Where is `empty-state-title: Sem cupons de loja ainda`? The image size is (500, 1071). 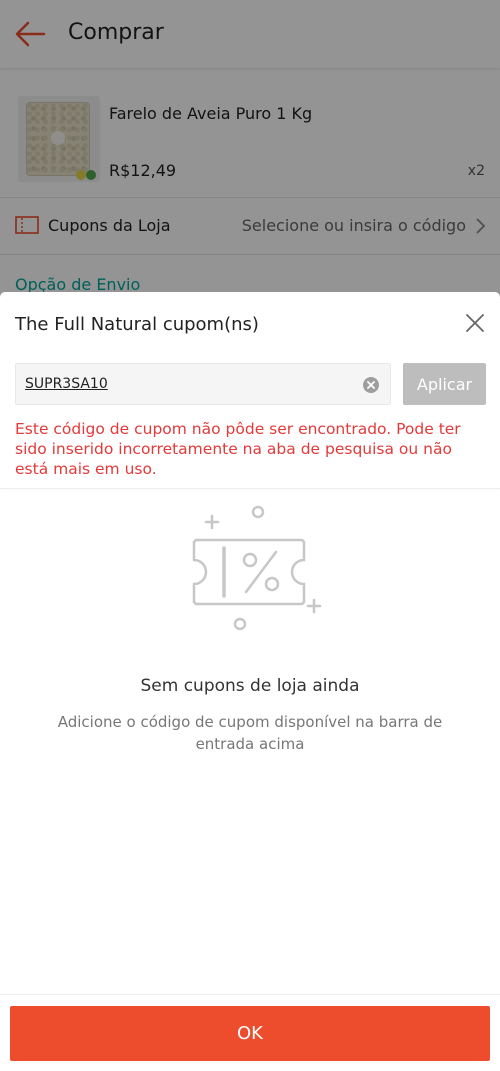
empty-state-title: Sem cupons de loja ainda is located at coordinates (250, 686).